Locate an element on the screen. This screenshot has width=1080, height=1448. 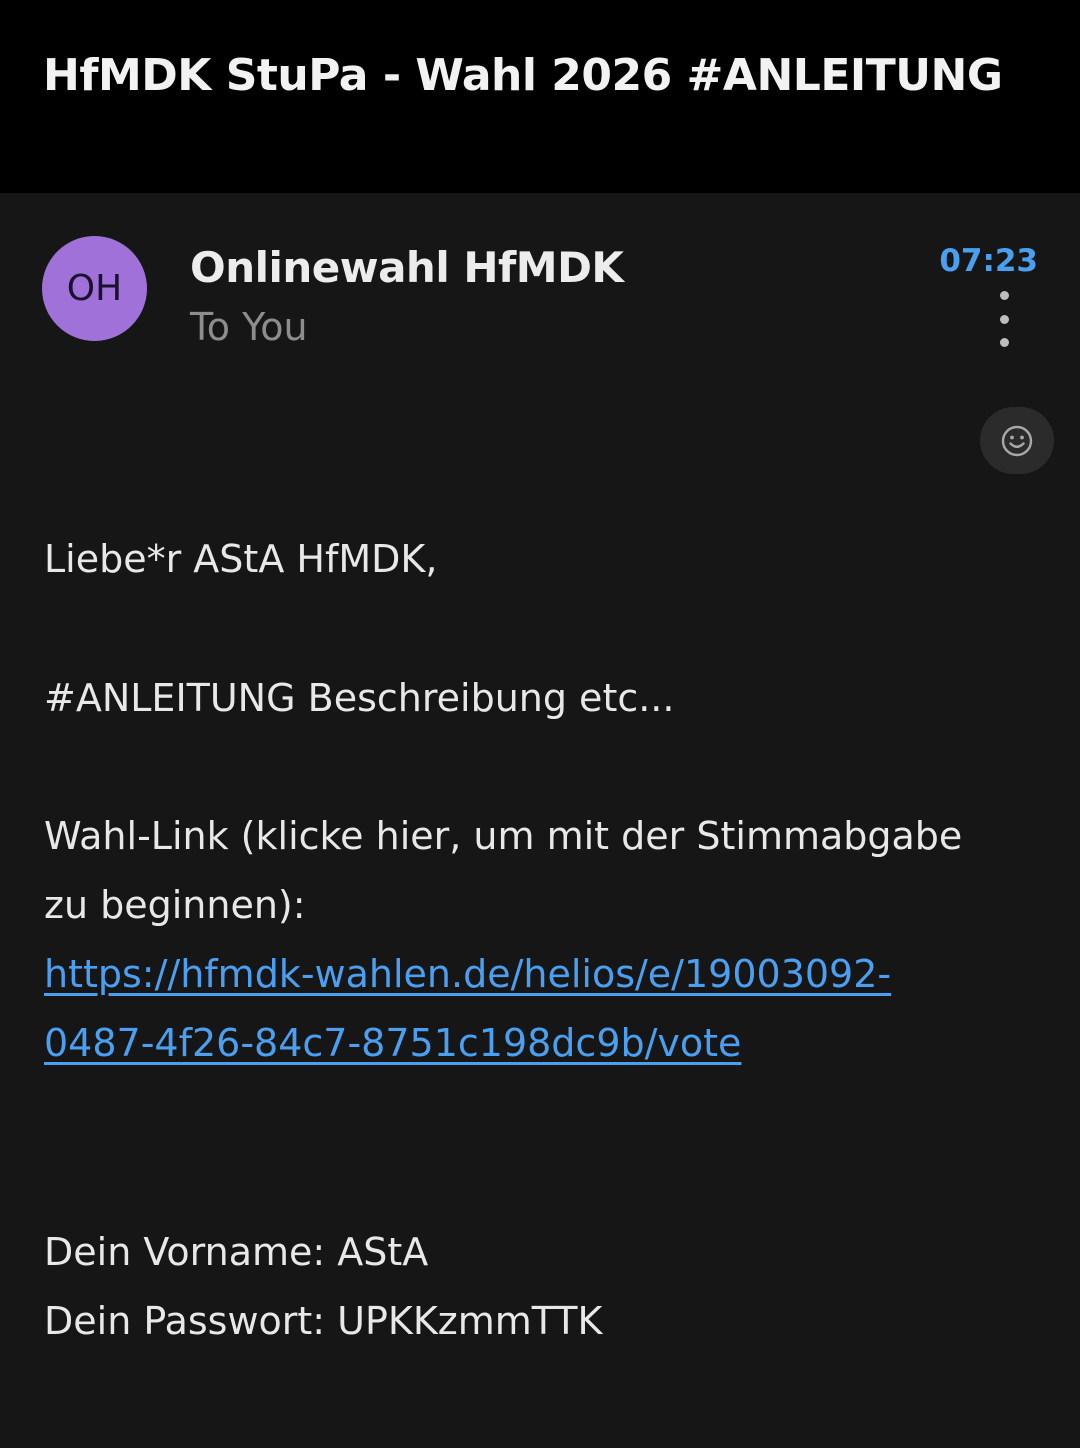
app-header: HfMDK StuPa - Wahl 2026 #ANLEITUNG is located at coordinates (540, 96).